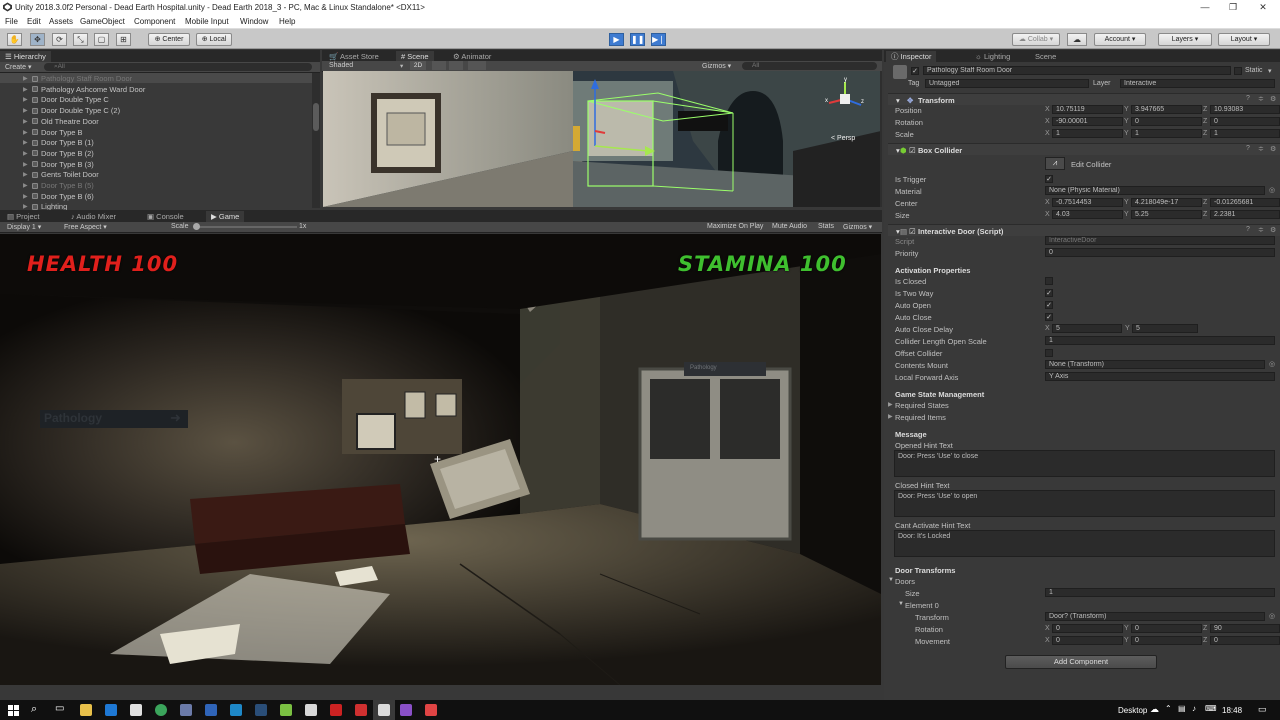 This screenshot has width=1280, height=720. I want to click on foldout-arrow-icon: ▾, so click(898, 100).